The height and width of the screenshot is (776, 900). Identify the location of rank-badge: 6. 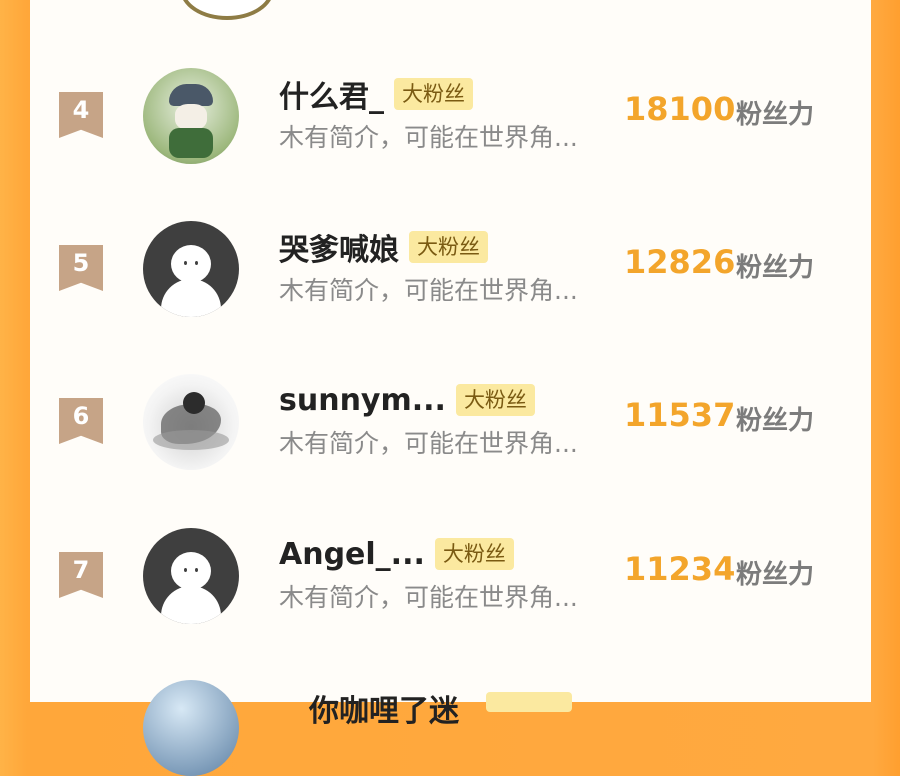
(81, 421).